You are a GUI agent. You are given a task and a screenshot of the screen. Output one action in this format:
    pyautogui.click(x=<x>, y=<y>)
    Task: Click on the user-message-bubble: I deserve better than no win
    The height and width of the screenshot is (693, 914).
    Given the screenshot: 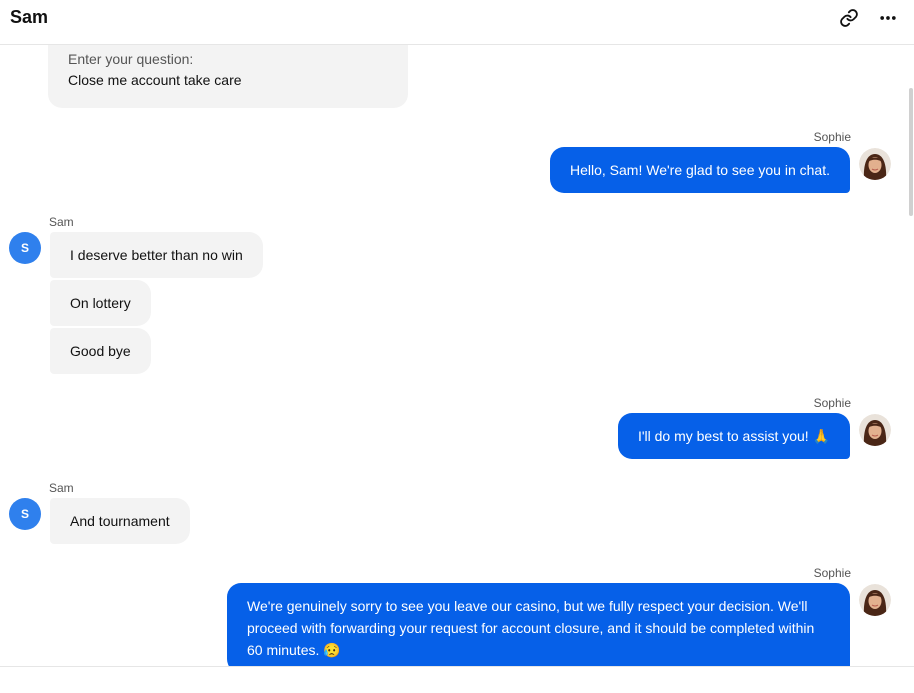 What is the action you would take?
    pyautogui.click(x=156, y=255)
    